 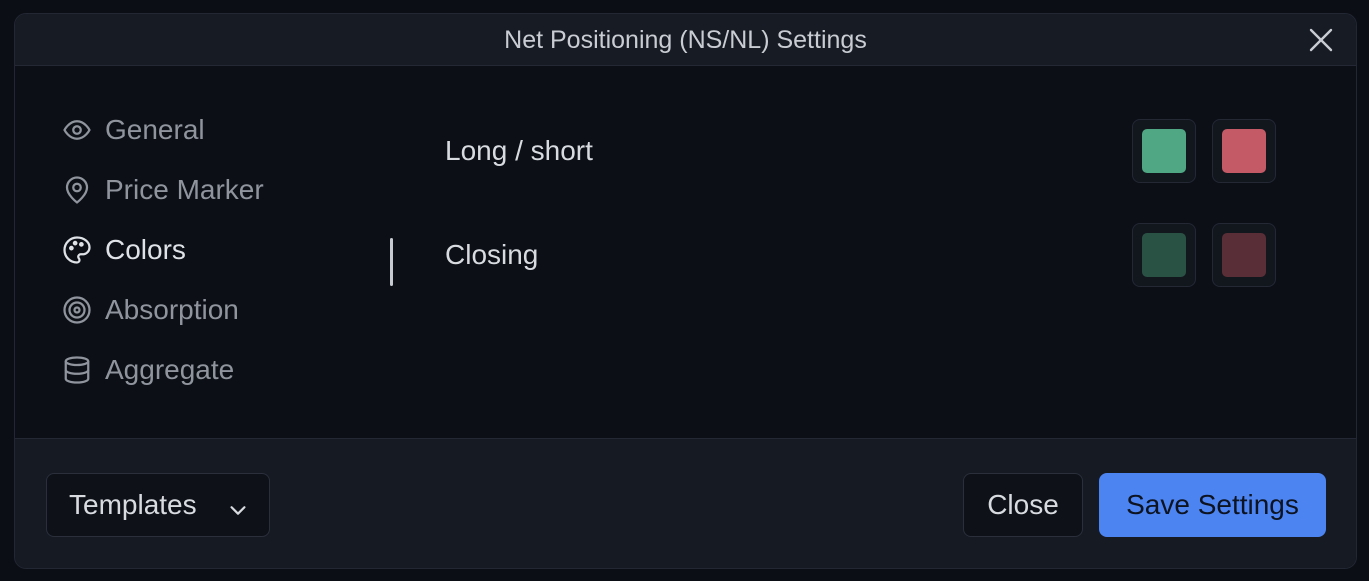 What do you see at coordinates (77, 370) in the screenshot?
I see `database-icon` at bounding box center [77, 370].